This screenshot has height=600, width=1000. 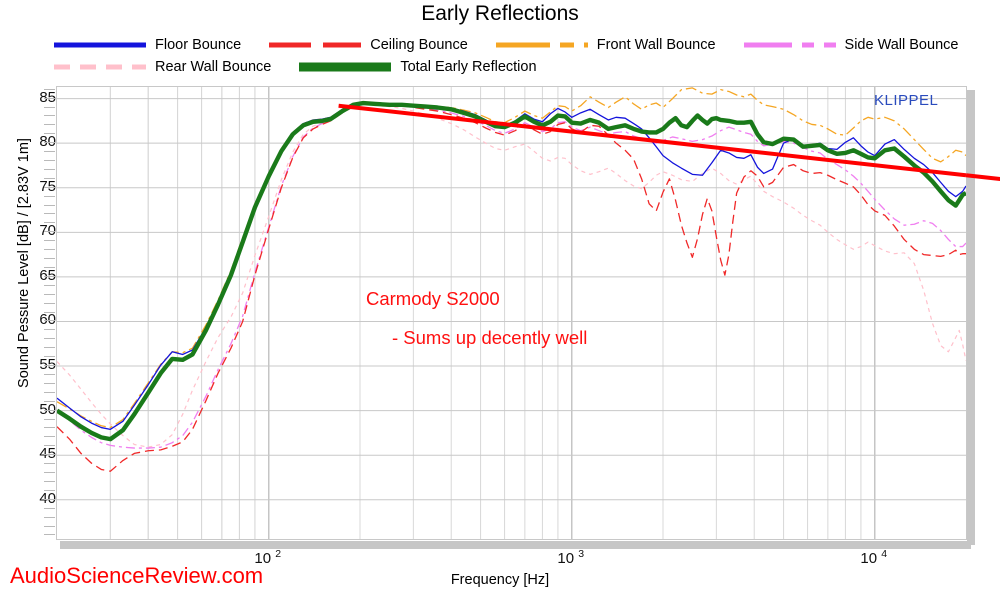 What do you see at coordinates (874, 557) in the screenshot?
I see `x-tick-label: 10 4` at bounding box center [874, 557].